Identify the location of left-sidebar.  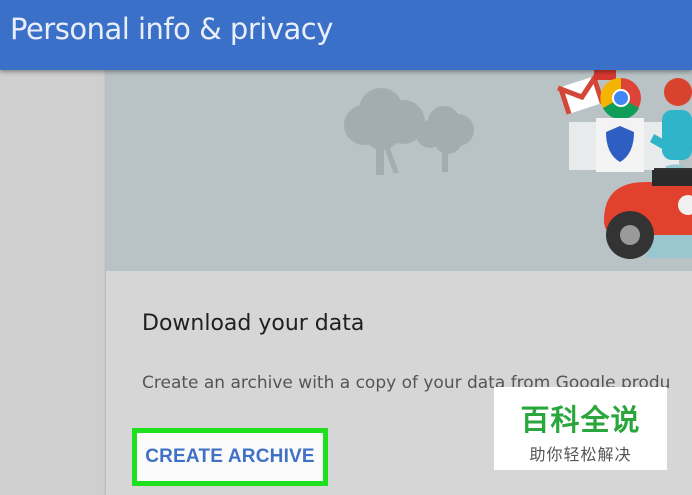
(53, 282).